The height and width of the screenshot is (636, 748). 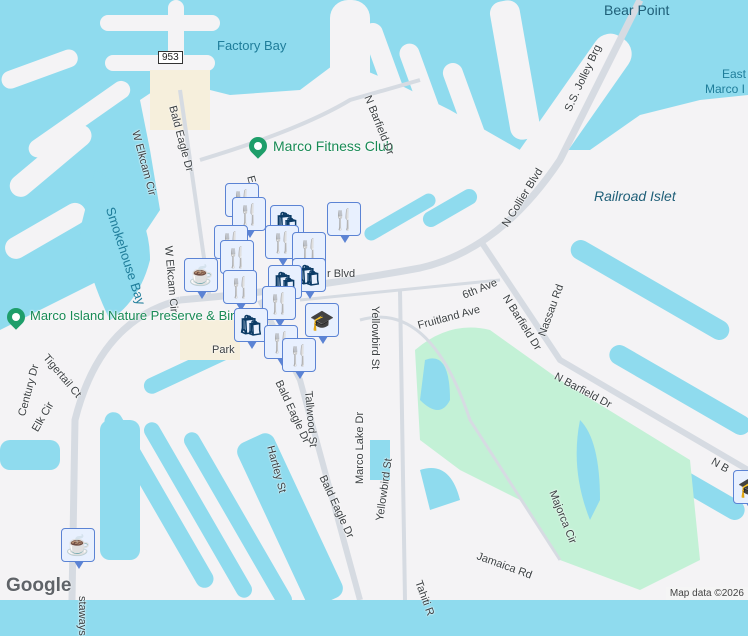 What do you see at coordinates (734, 74) in the screenshot?
I see `label-east-marco-1: East` at bounding box center [734, 74].